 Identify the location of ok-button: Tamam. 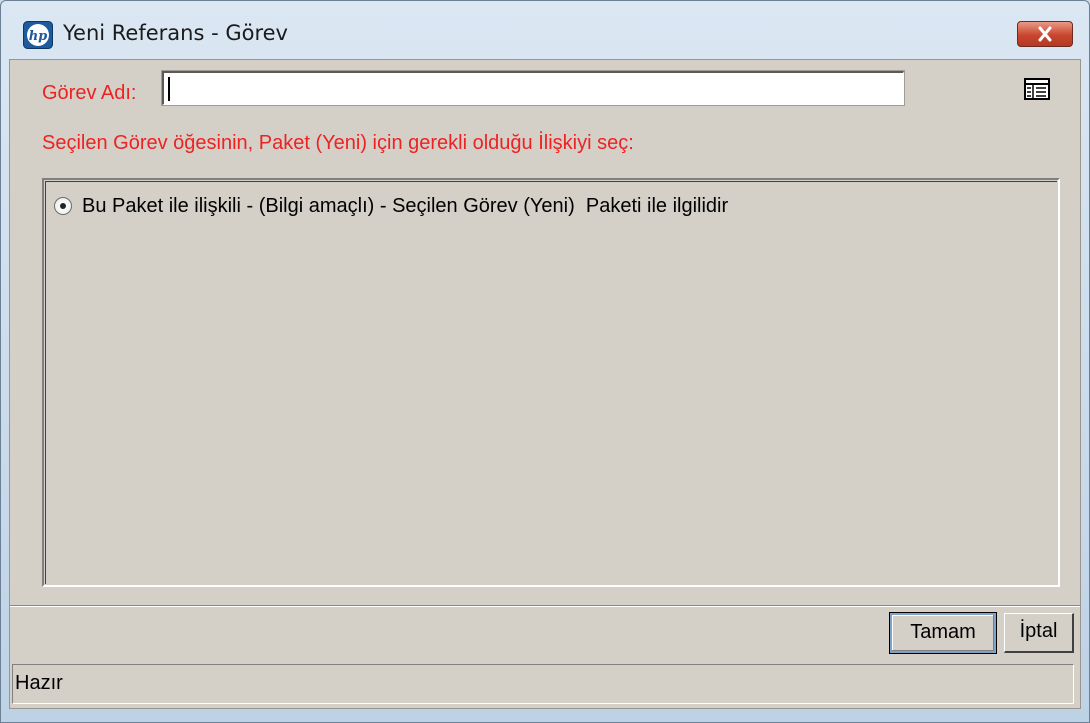
(943, 633).